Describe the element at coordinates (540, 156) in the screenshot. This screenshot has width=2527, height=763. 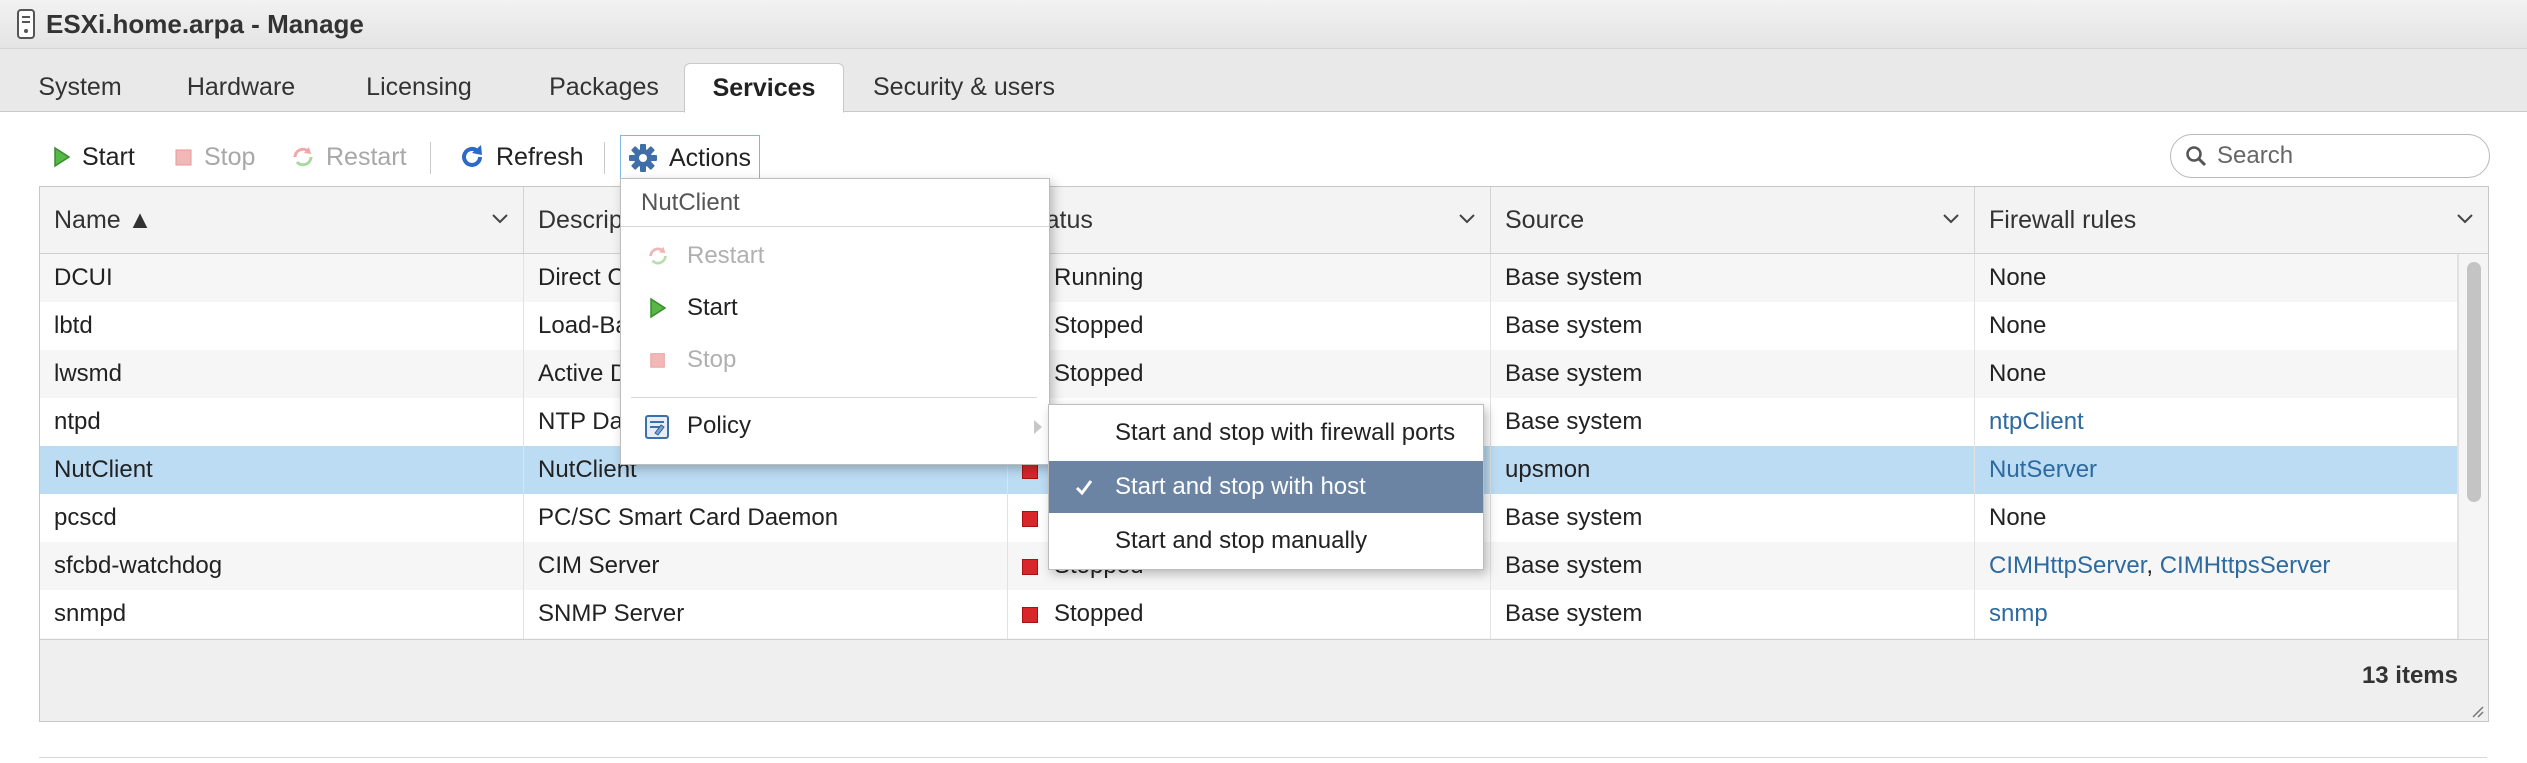
I see `refresh-button-label: Refresh` at that location.